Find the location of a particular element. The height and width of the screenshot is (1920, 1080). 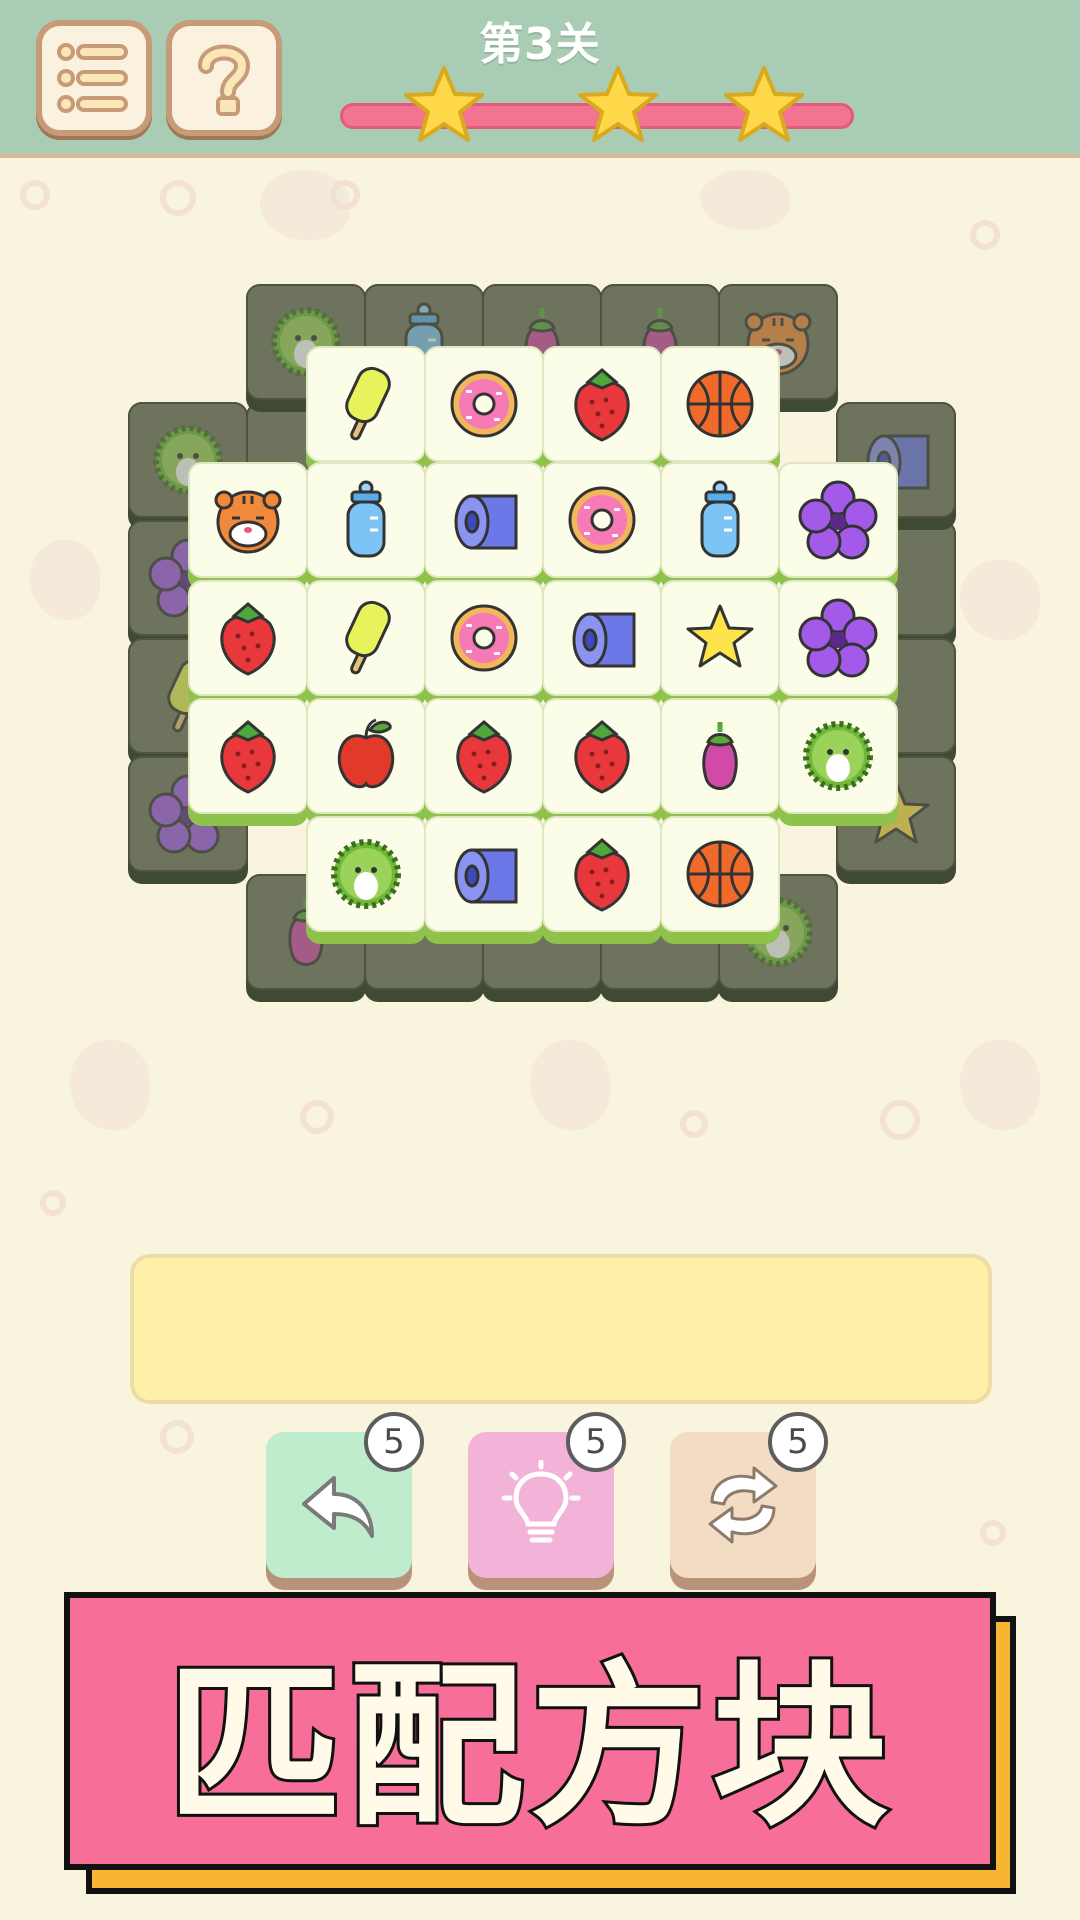

shuffle-icon is located at coordinates (743, 1505).